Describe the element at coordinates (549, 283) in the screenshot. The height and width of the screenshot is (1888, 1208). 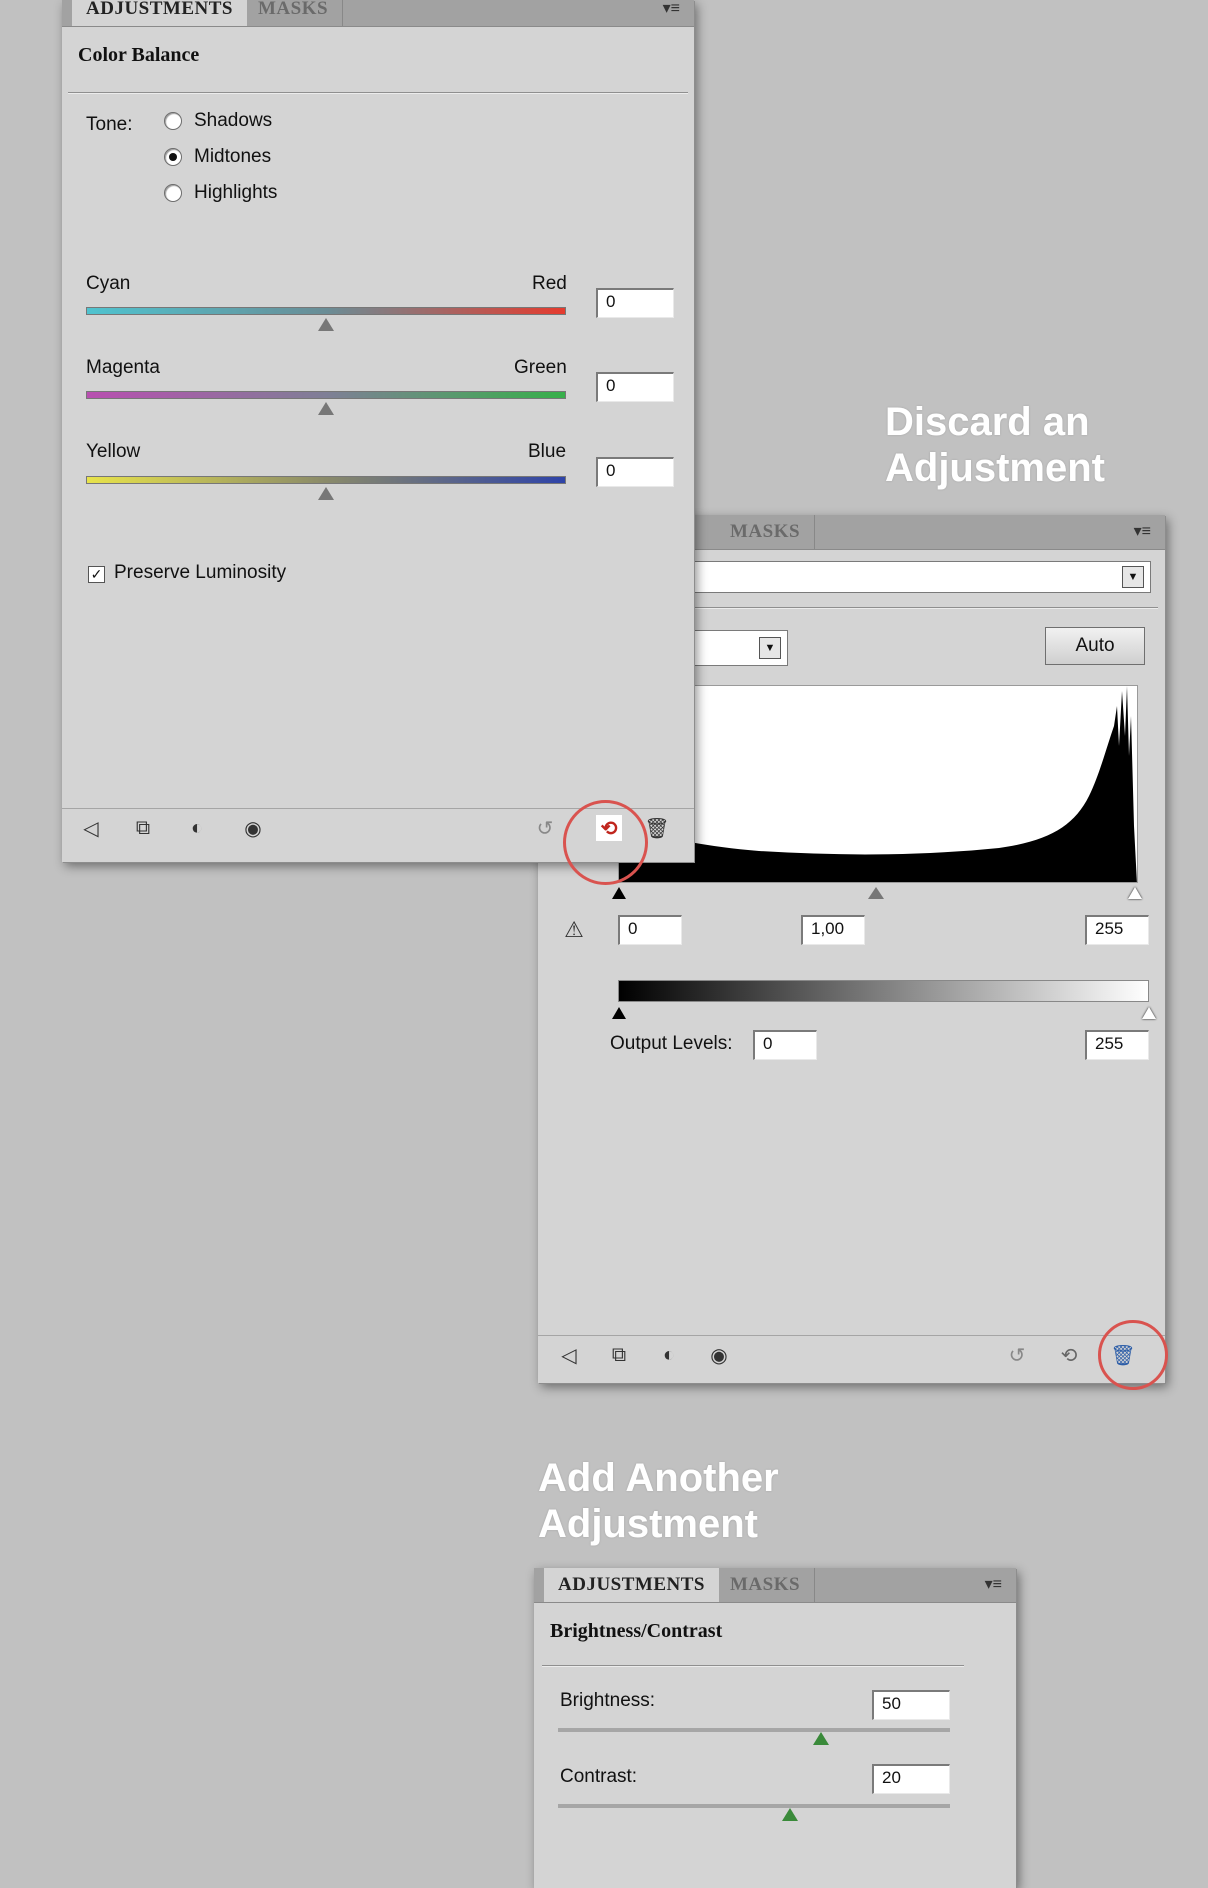
I see `slider-red-label: Red` at that location.